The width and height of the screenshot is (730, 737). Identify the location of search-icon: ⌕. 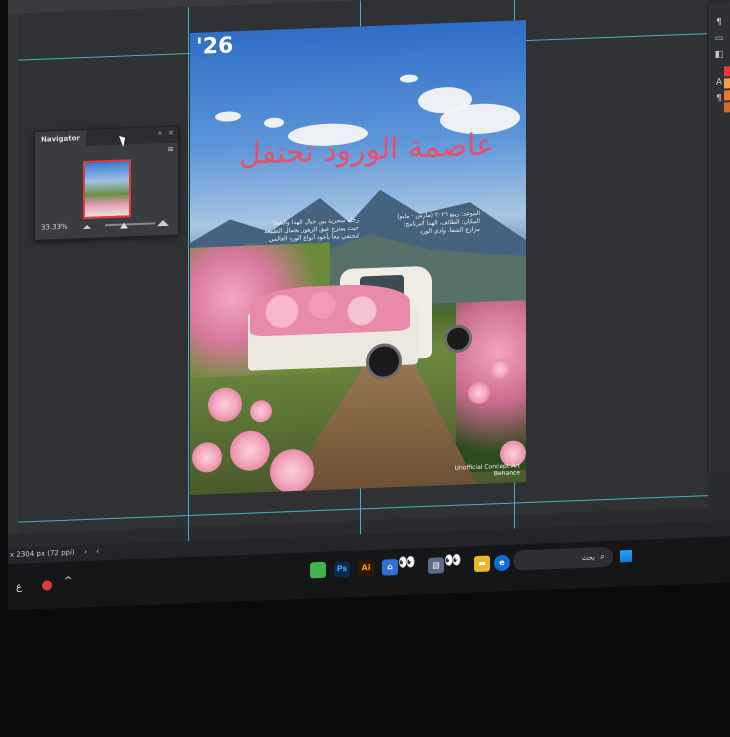
(602, 557).